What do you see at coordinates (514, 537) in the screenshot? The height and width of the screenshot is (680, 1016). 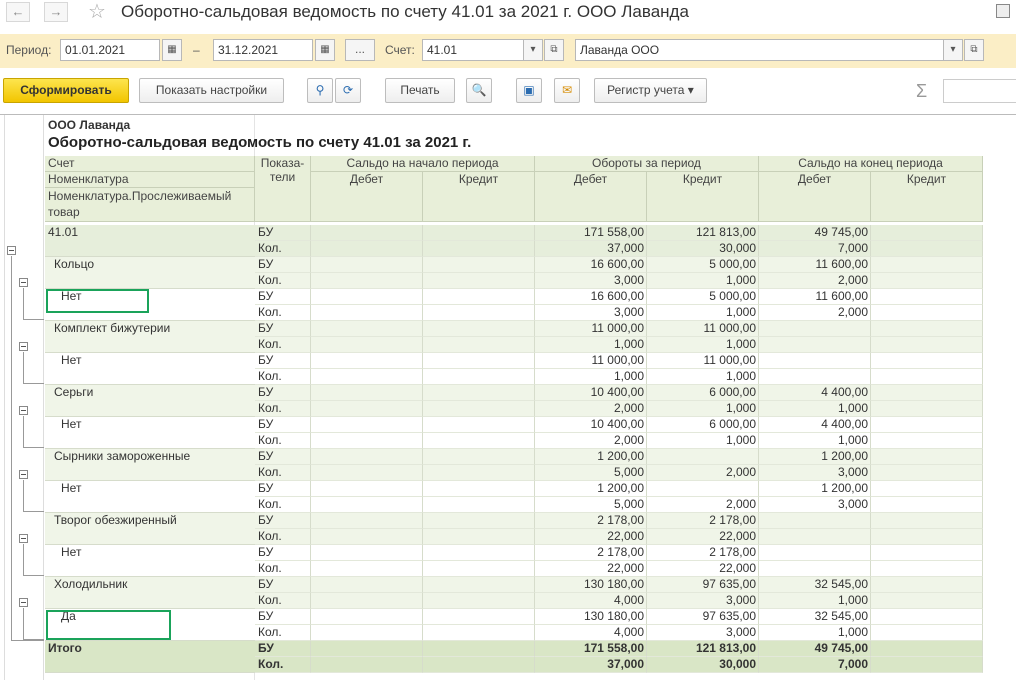 I see `table-row: Кол. 22,000 22,000` at bounding box center [514, 537].